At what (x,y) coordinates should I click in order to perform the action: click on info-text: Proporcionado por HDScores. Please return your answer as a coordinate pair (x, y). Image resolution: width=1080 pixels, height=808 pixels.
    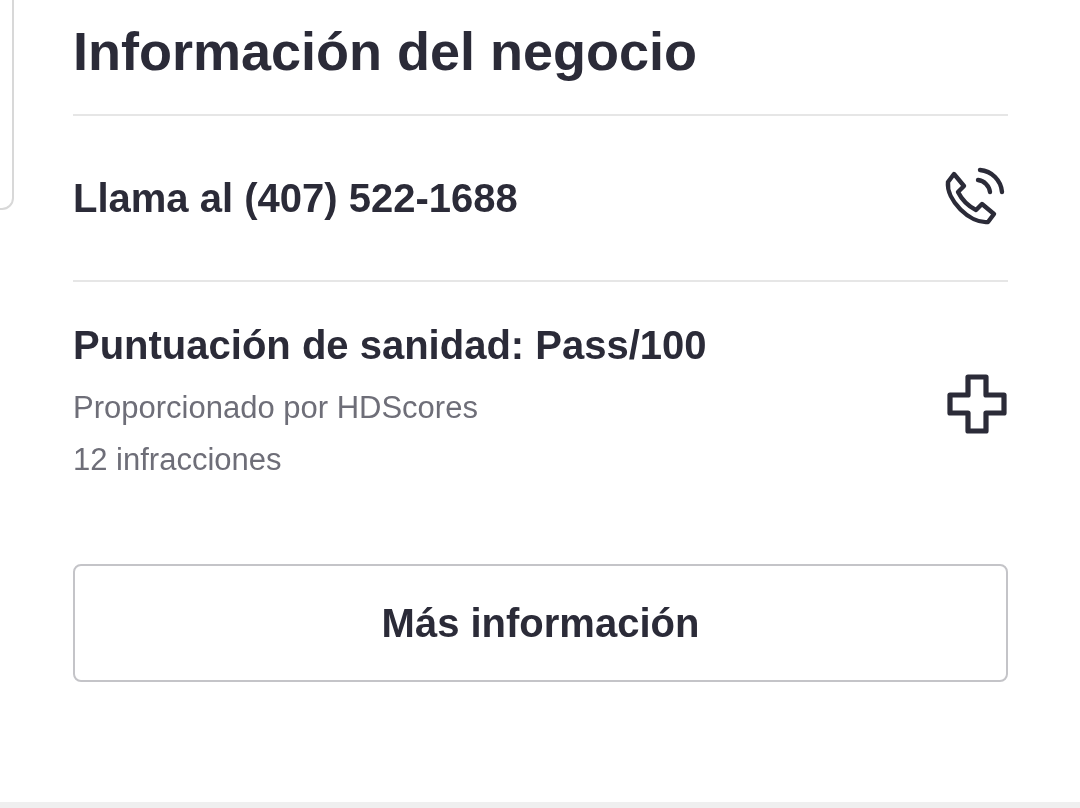
    Looking at the image, I should click on (276, 408).